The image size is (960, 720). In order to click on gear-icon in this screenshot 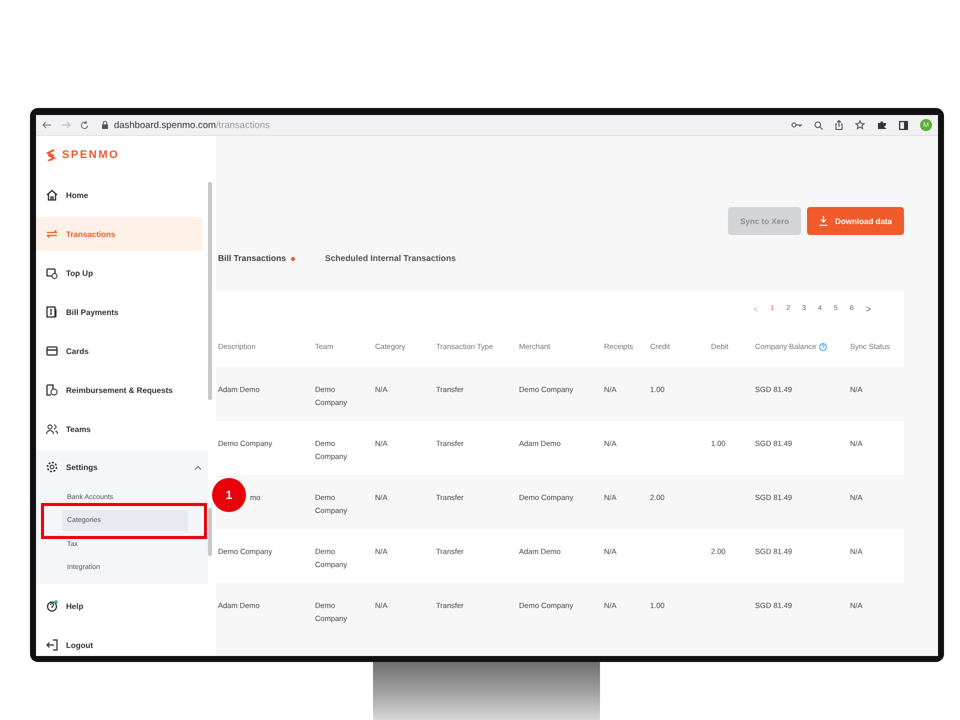, I will do `click(52, 467)`.